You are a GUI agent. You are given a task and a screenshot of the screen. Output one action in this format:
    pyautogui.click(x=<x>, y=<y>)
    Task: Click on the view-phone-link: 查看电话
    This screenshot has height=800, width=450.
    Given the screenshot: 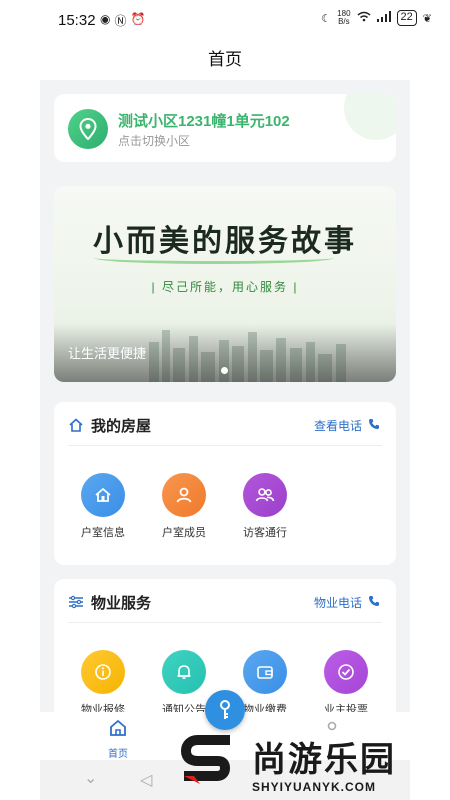 What is the action you would take?
    pyautogui.click(x=347, y=425)
    